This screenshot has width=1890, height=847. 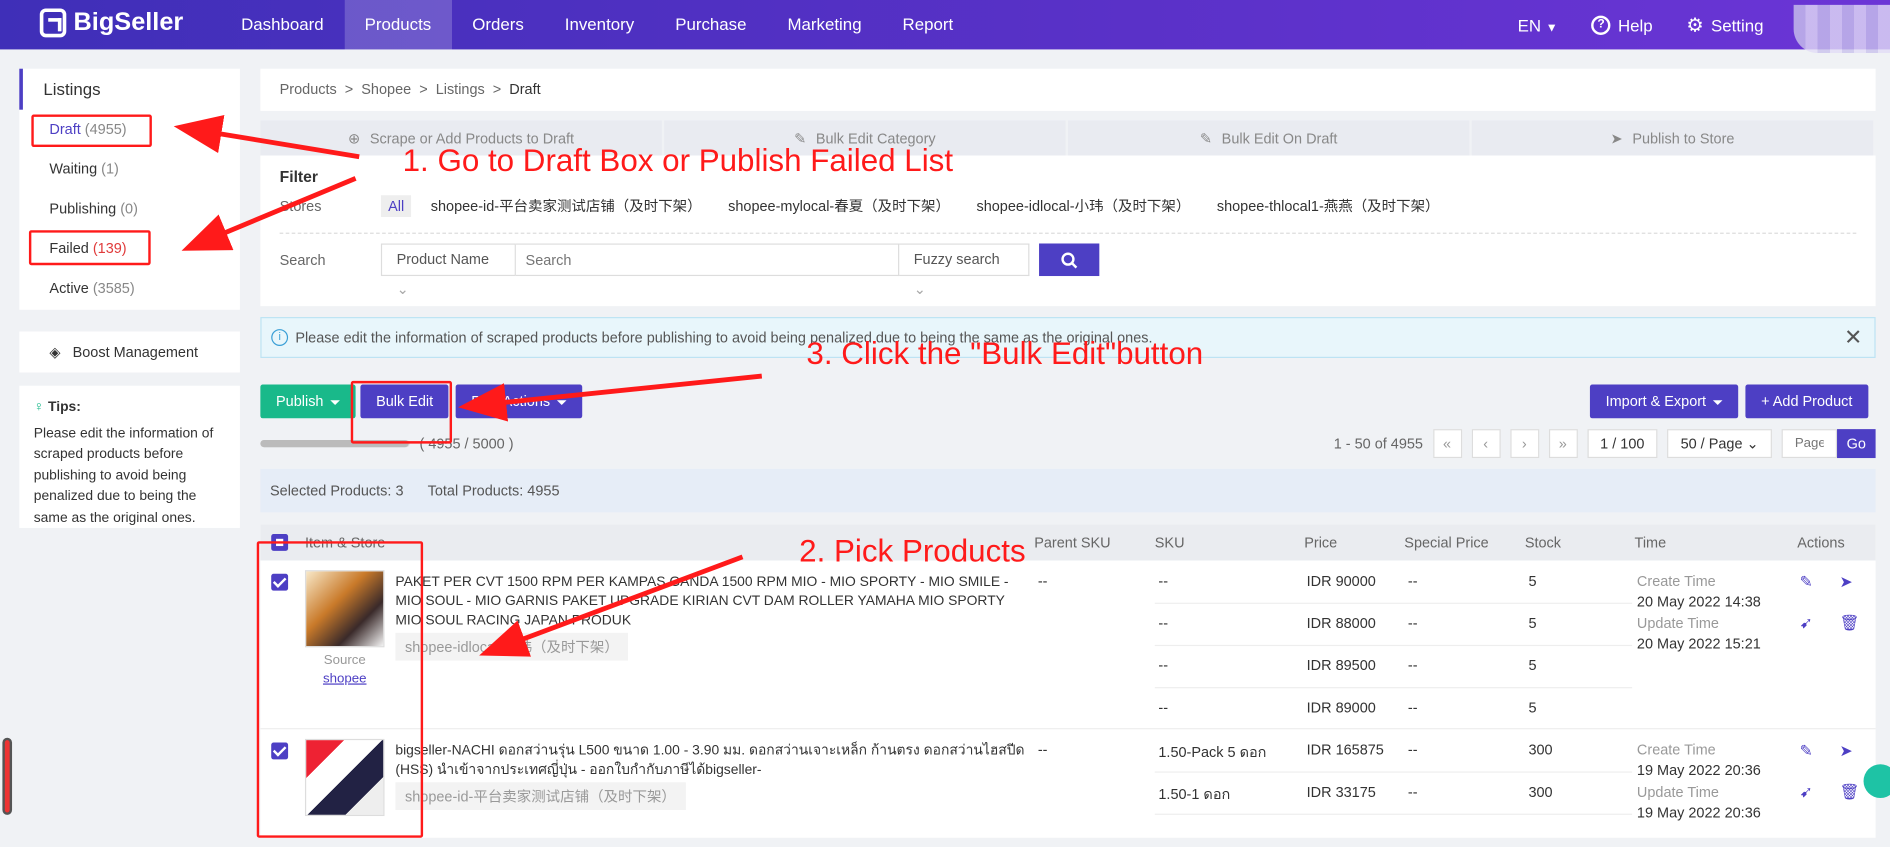 What do you see at coordinates (1672, 138) in the screenshot?
I see `step-publish: ➤ Publish to Store` at bounding box center [1672, 138].